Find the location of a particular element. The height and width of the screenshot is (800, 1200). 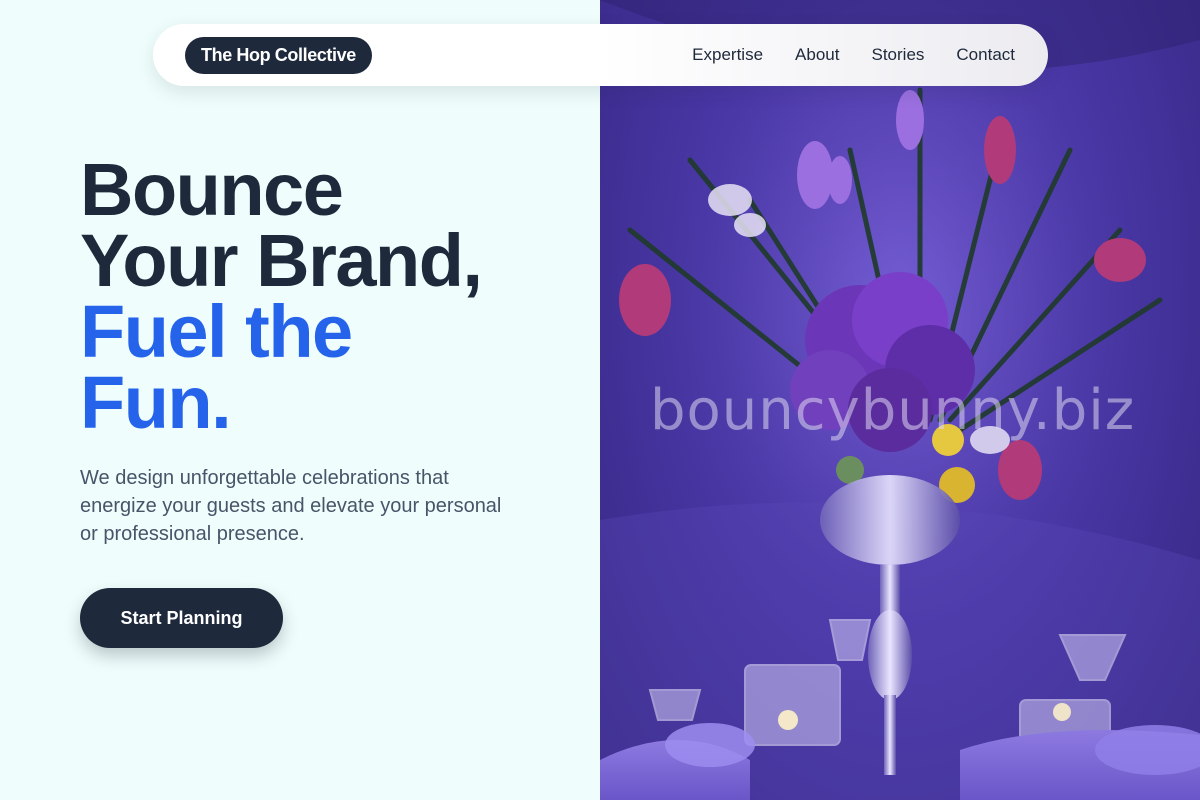

nav-link-stories: Stories is located at coordinates (897, 55).